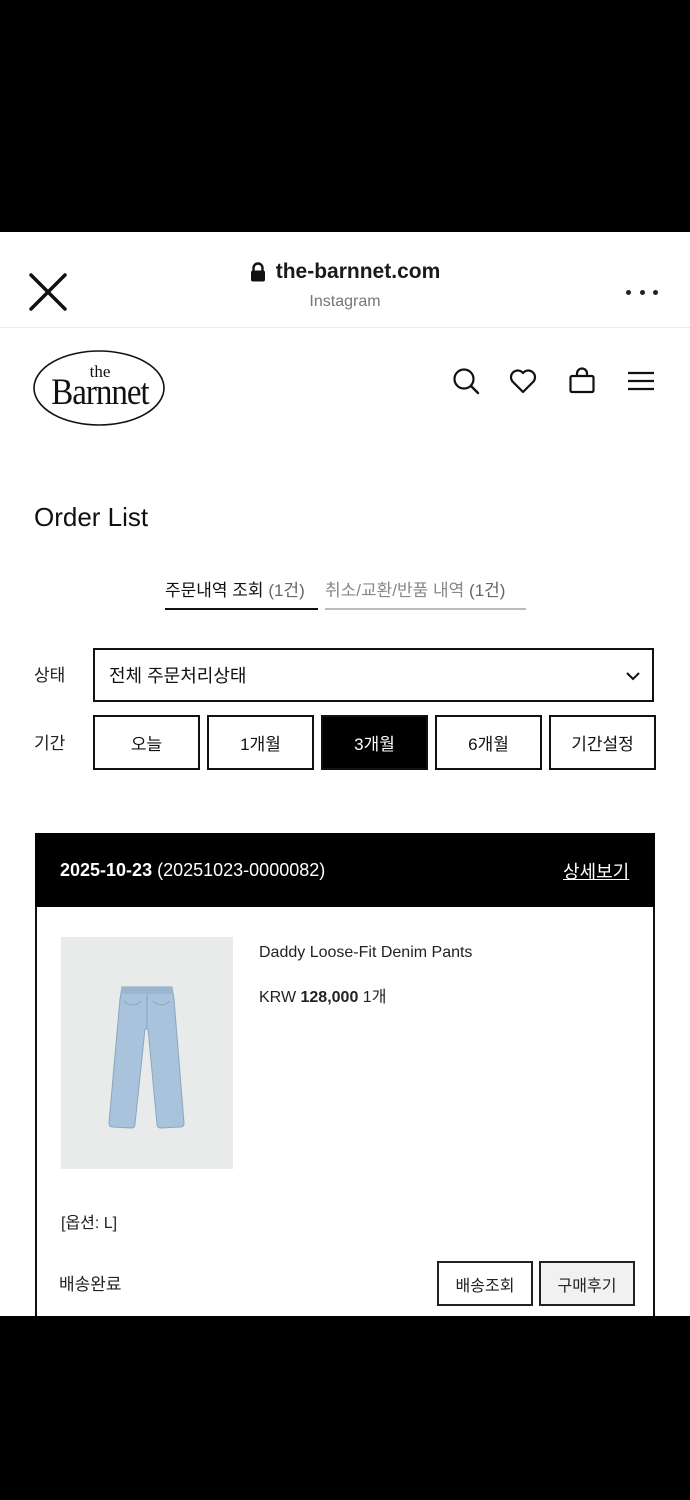  What do you see at coordinates (358, 271) in the screenshot?
I see `url-text: the-barnnet.com` at bounding box center [358, 271].